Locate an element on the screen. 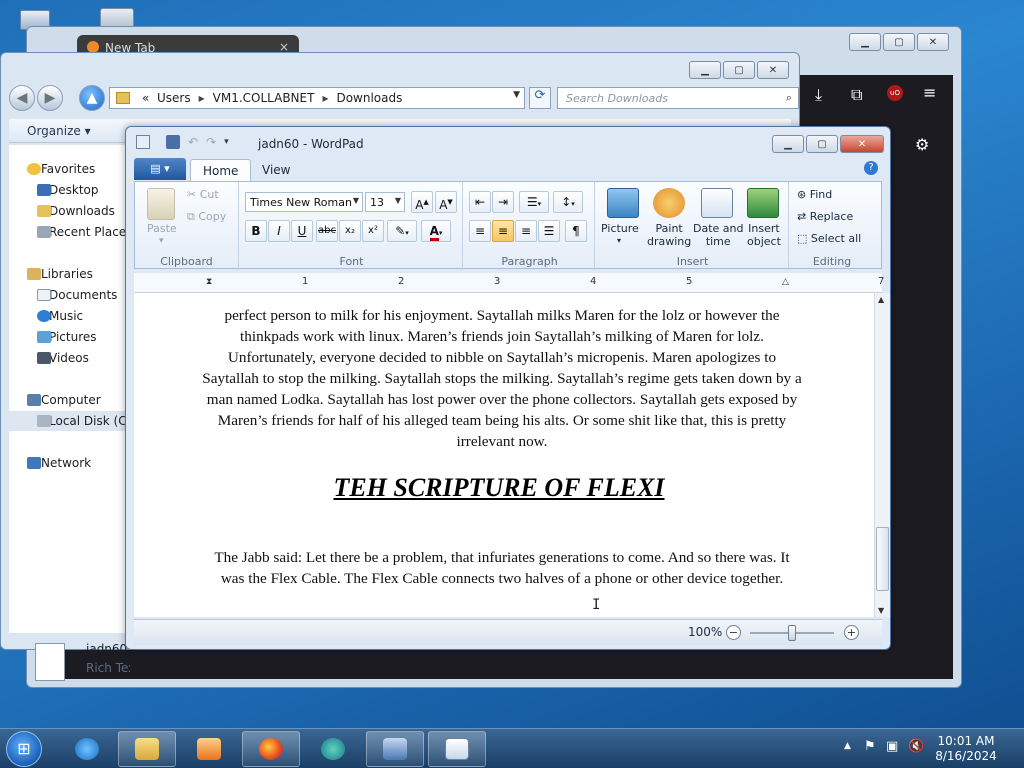  paste-dropdown-icon: ▾ is located at coordinates (161, 241).